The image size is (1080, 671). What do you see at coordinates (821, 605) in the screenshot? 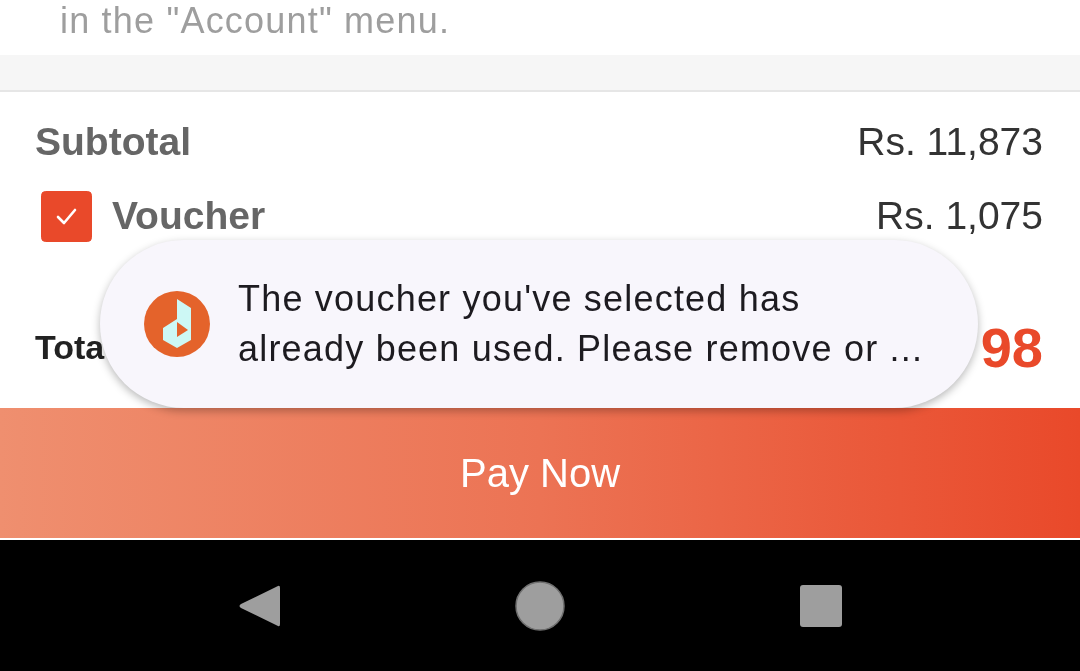
I see `recents-icon` at bounding box center [821, 605].